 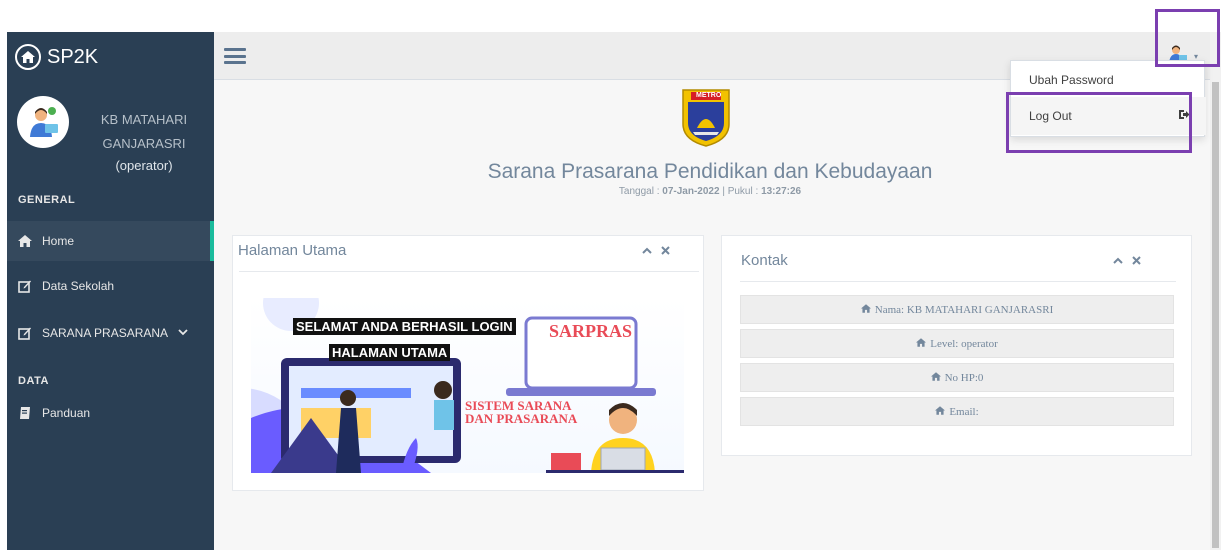 What do you see at coordinates (28, 57) in the screenshot?
I see `home-logo-icon` at bounding box center [28, 57].